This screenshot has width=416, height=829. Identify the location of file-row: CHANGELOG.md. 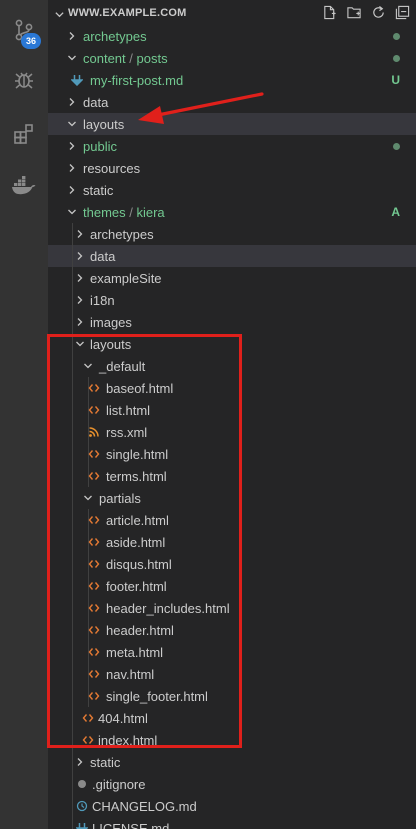
(232, 806).